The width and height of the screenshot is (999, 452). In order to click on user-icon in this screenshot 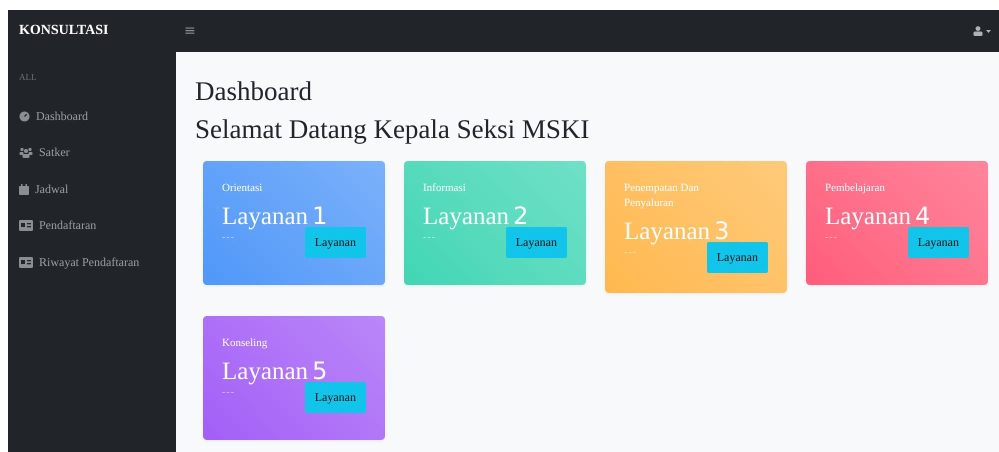, I will do `click(978, 31)`.